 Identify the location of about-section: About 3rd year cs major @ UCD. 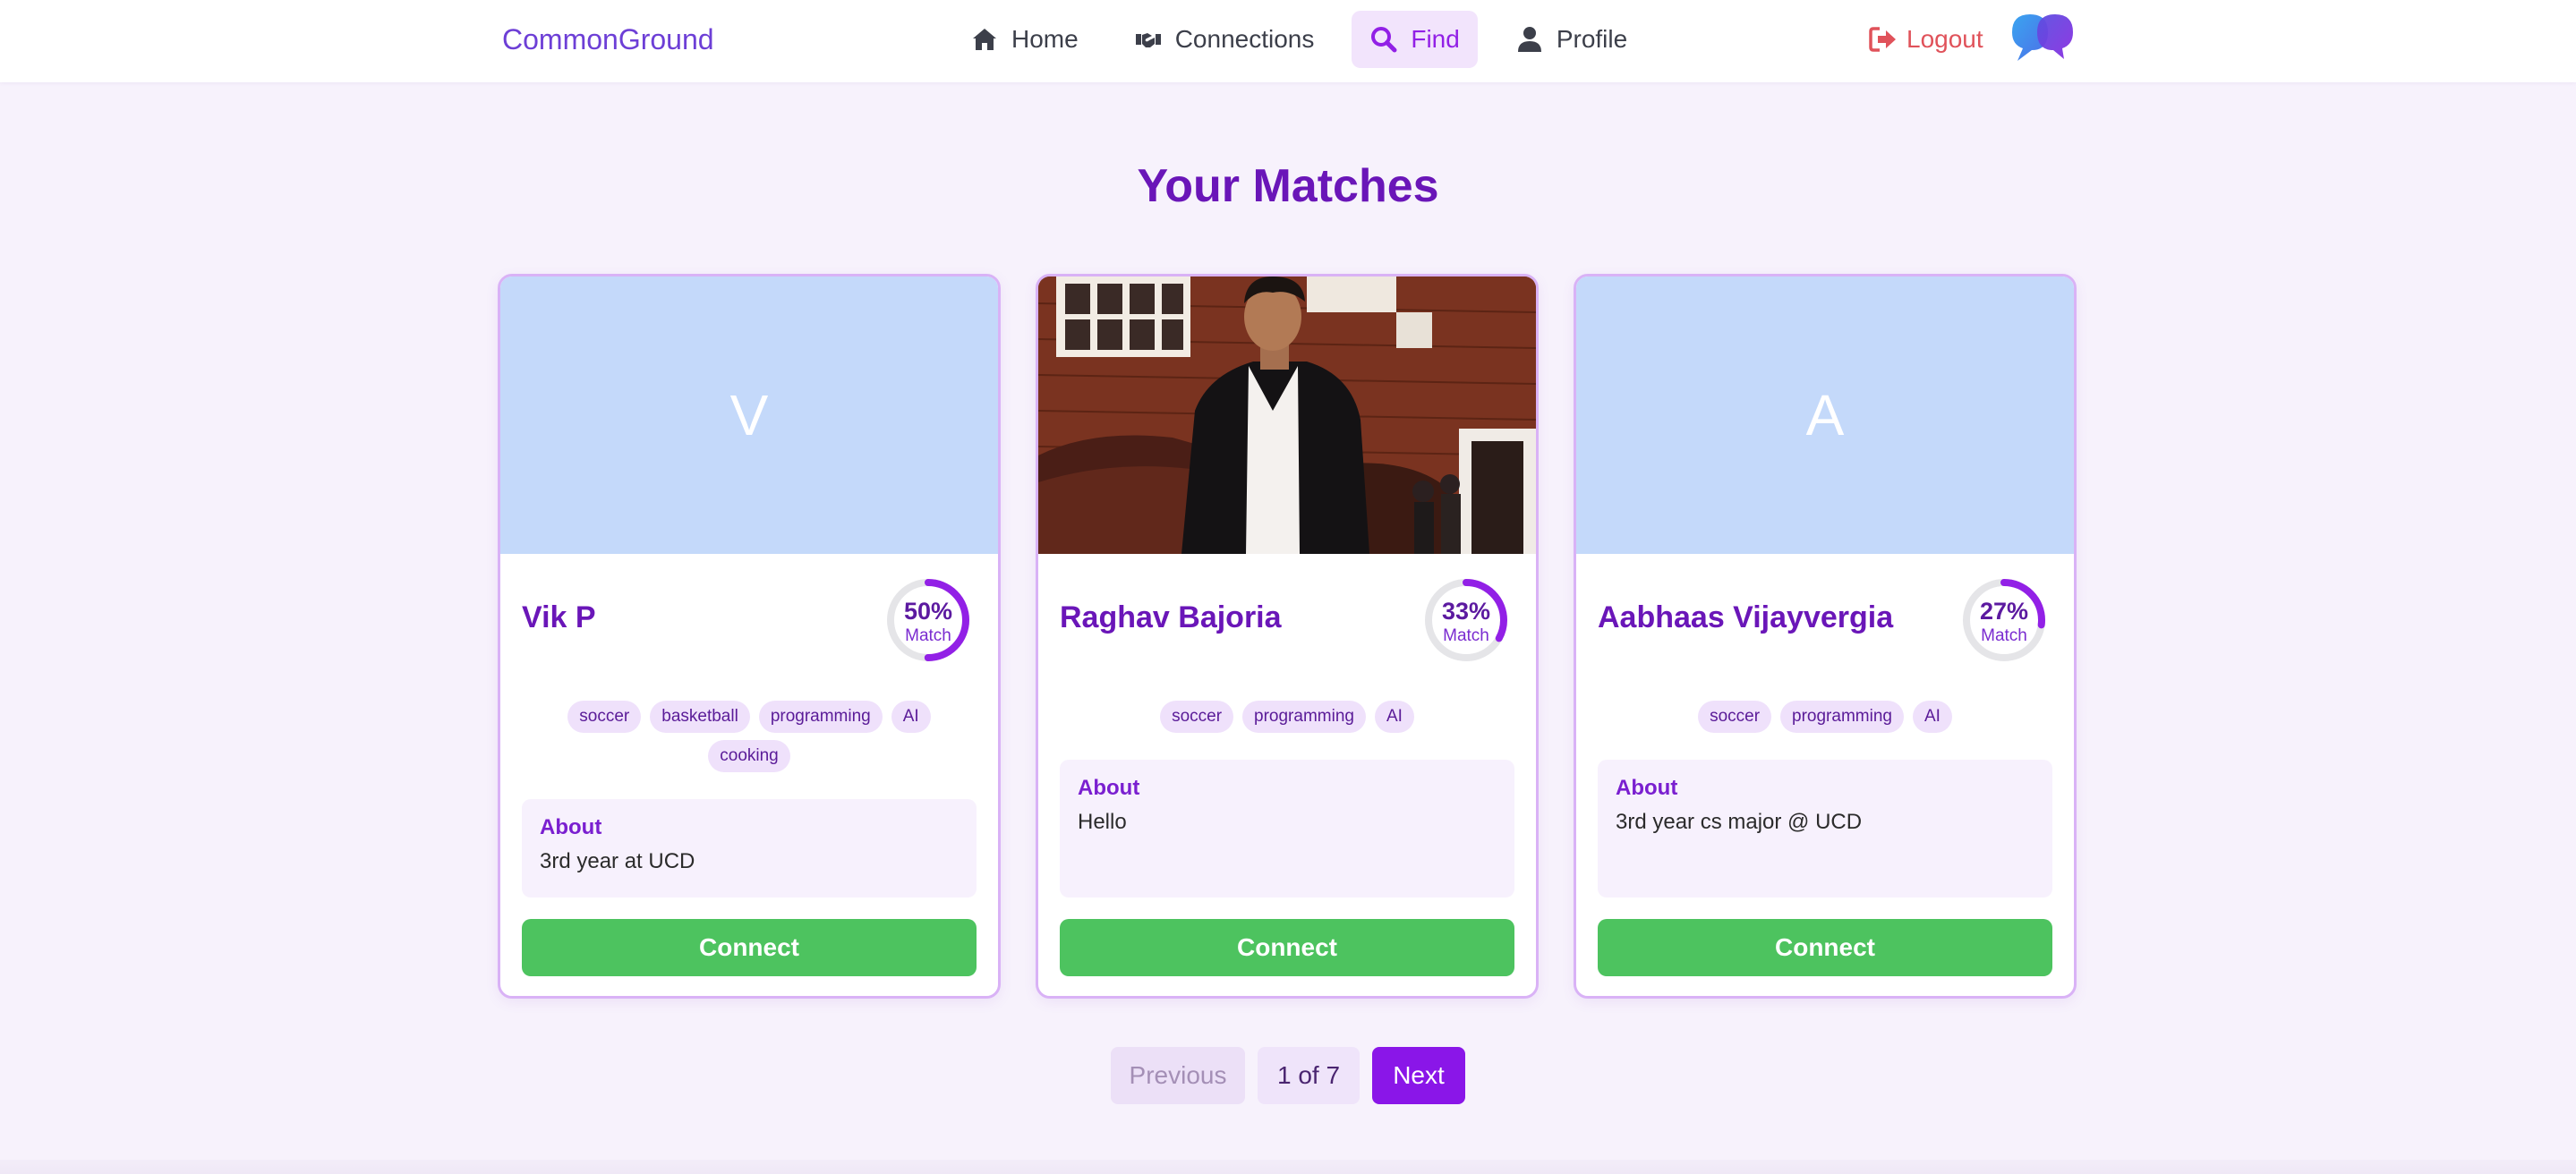
(1825, 829).